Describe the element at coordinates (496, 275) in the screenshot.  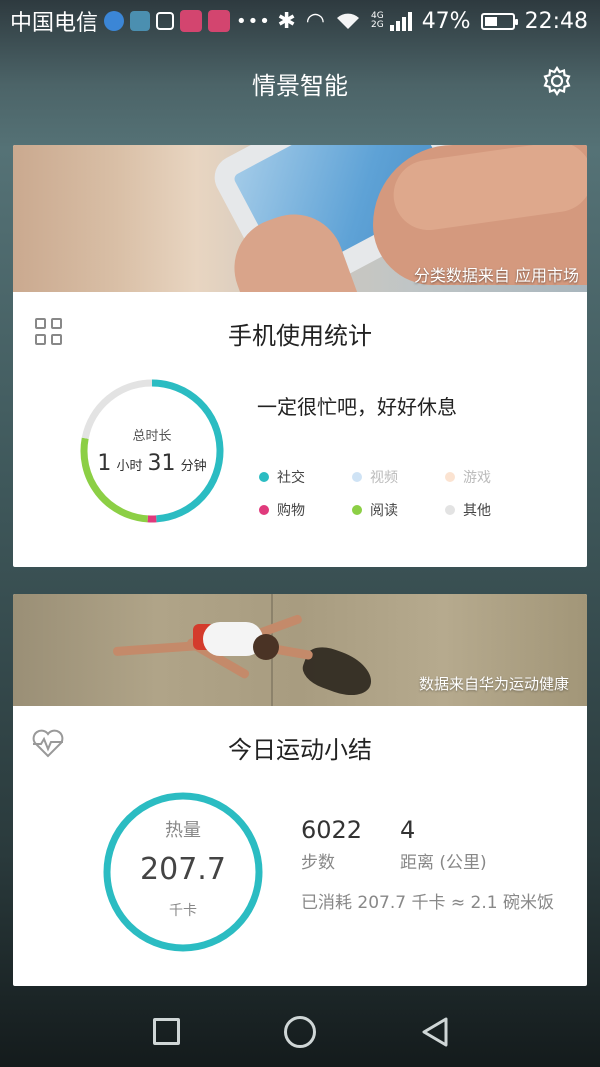
I see `banner-caption: 分类数据来自 应用市场` at that location.